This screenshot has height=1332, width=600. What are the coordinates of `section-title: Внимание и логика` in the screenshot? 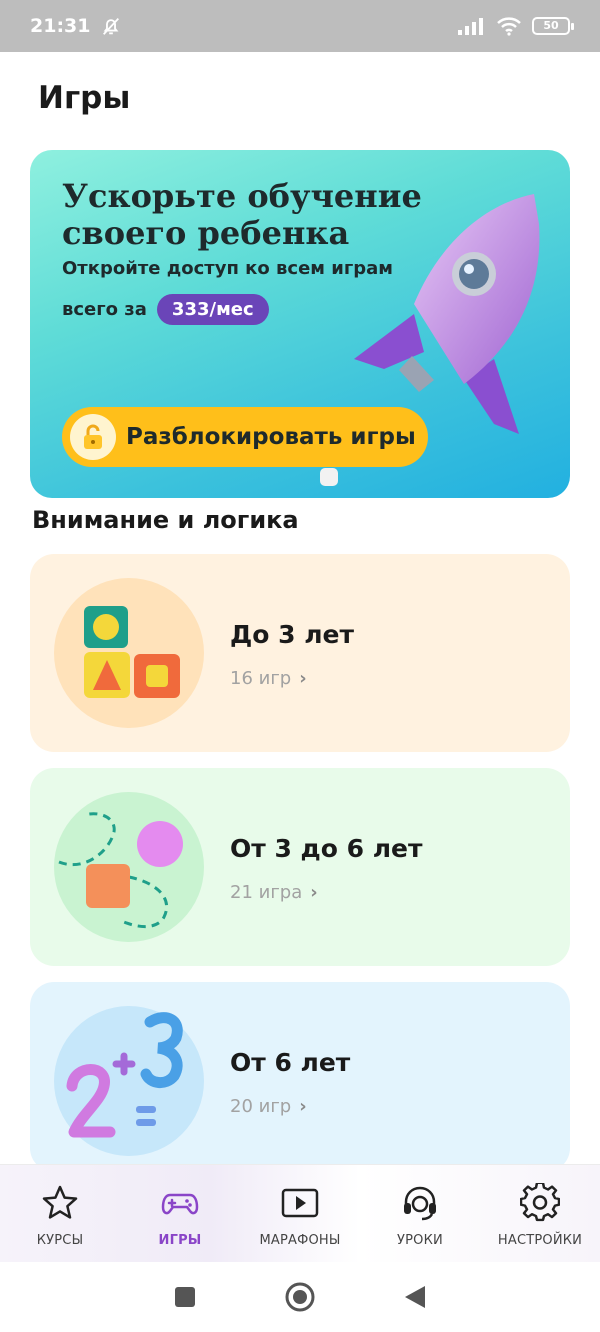 It's located at (165, 520).